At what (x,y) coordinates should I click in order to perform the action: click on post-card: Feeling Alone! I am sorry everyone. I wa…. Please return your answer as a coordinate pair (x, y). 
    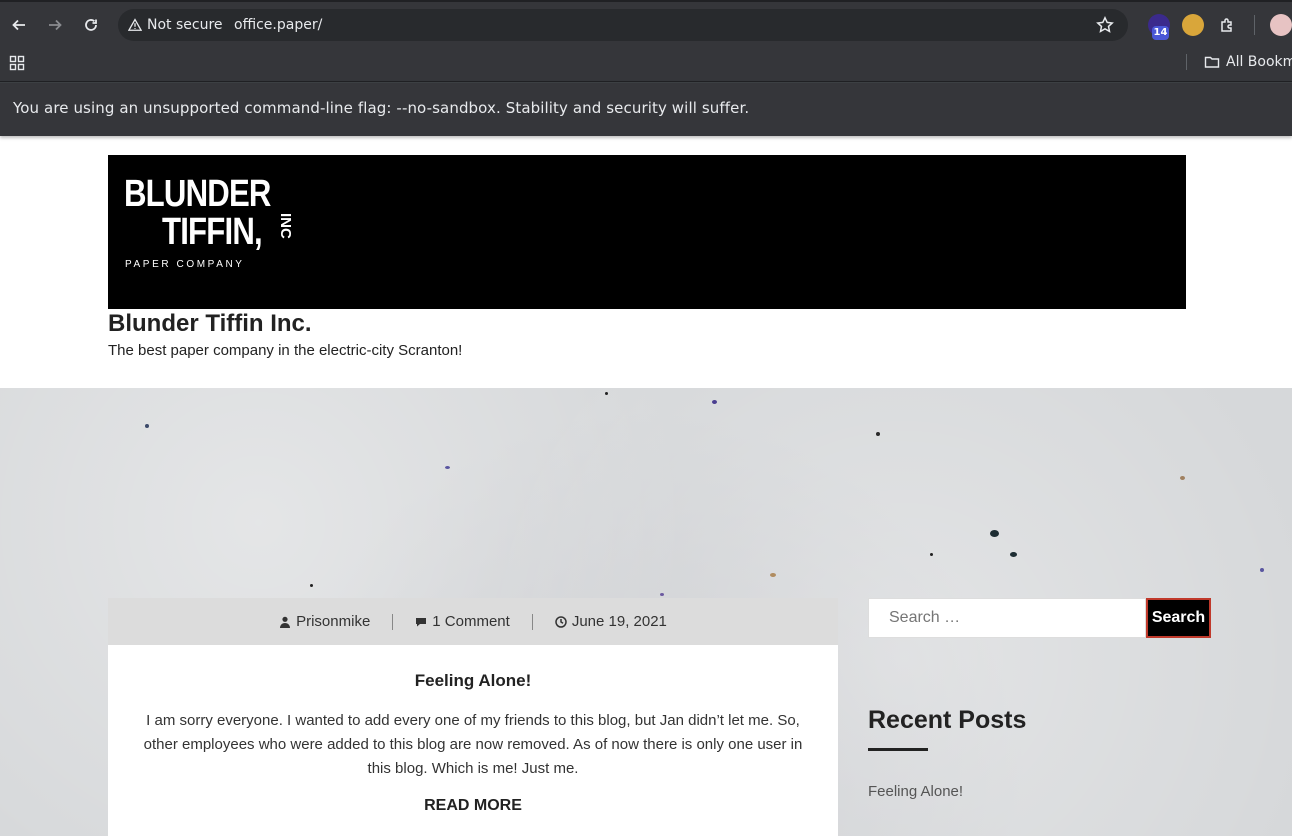
    Looking at the image, I should click on (473, 740).